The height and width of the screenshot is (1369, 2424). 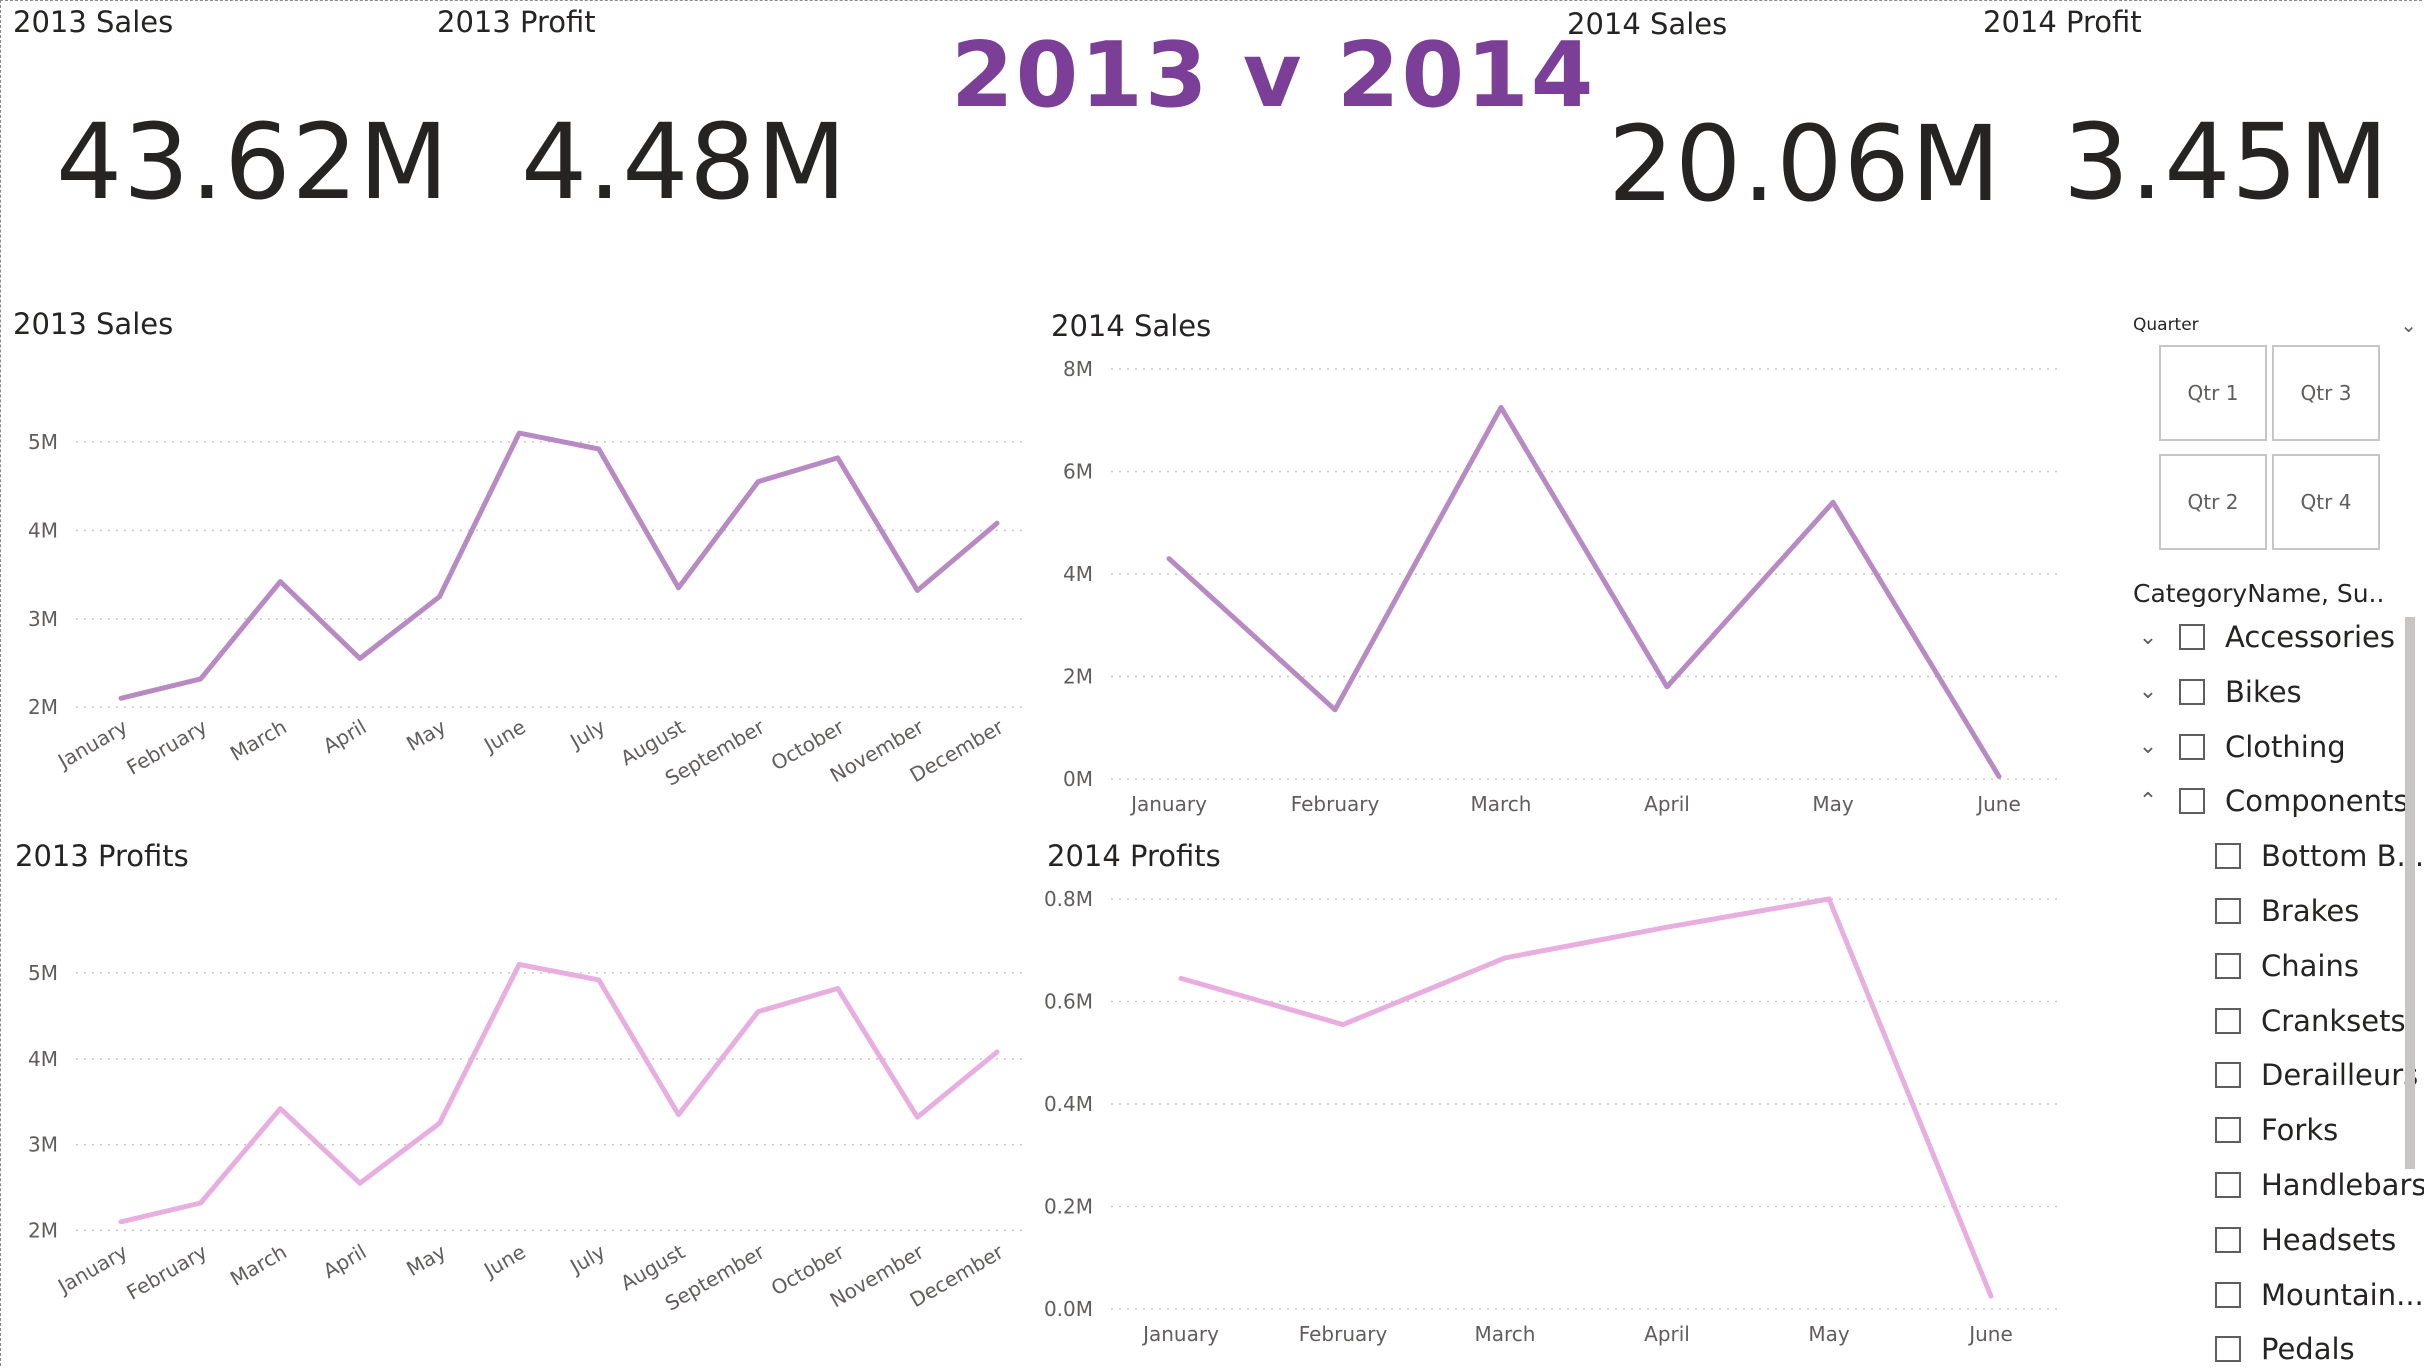 What do you see at coordinates (2308, 1349) in the screenshot?
I see `category-item-label: Pedals` at bounding box center [2308, 1349].